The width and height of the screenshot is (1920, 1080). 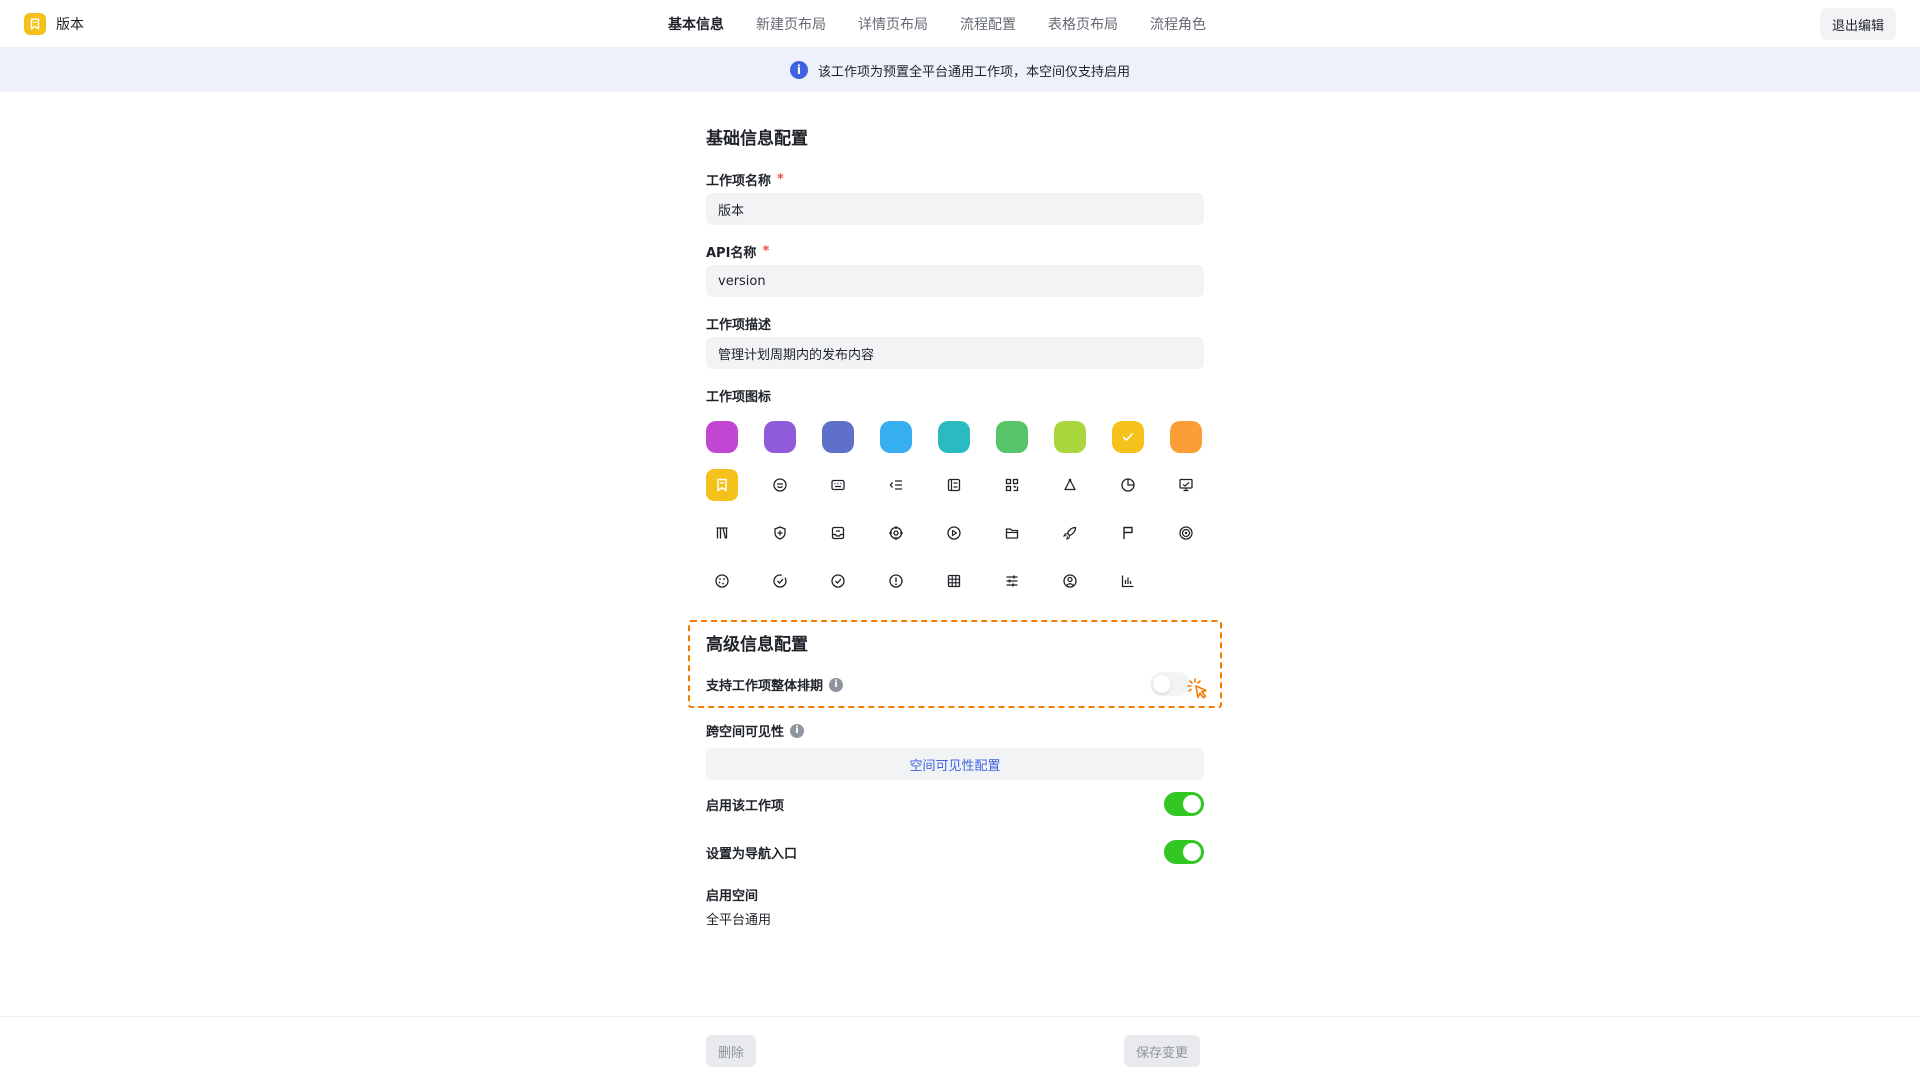 What do you see at coordinates (791, 24) in the screenshot?
I see `tab-create-layout: 新建页布局` at bounding box center [791, 24].